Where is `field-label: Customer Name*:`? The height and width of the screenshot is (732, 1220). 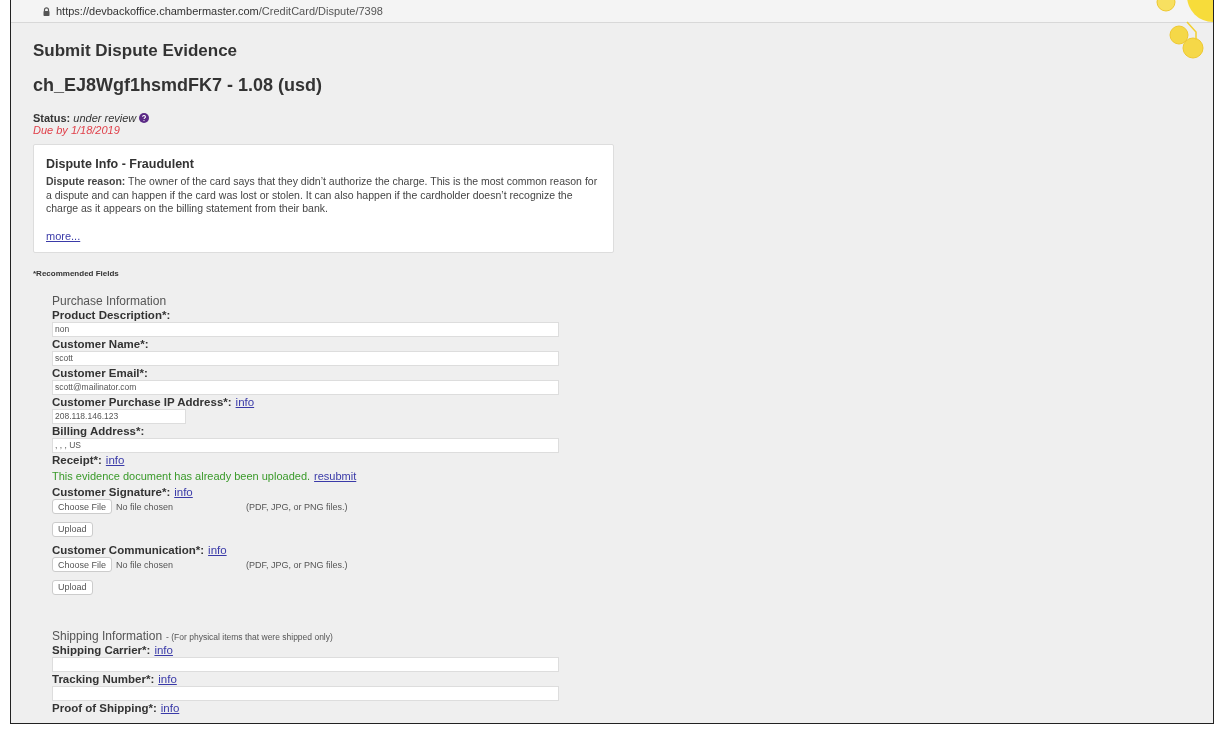 field-label: Customer Name*: is located at coordinates (100, 343).